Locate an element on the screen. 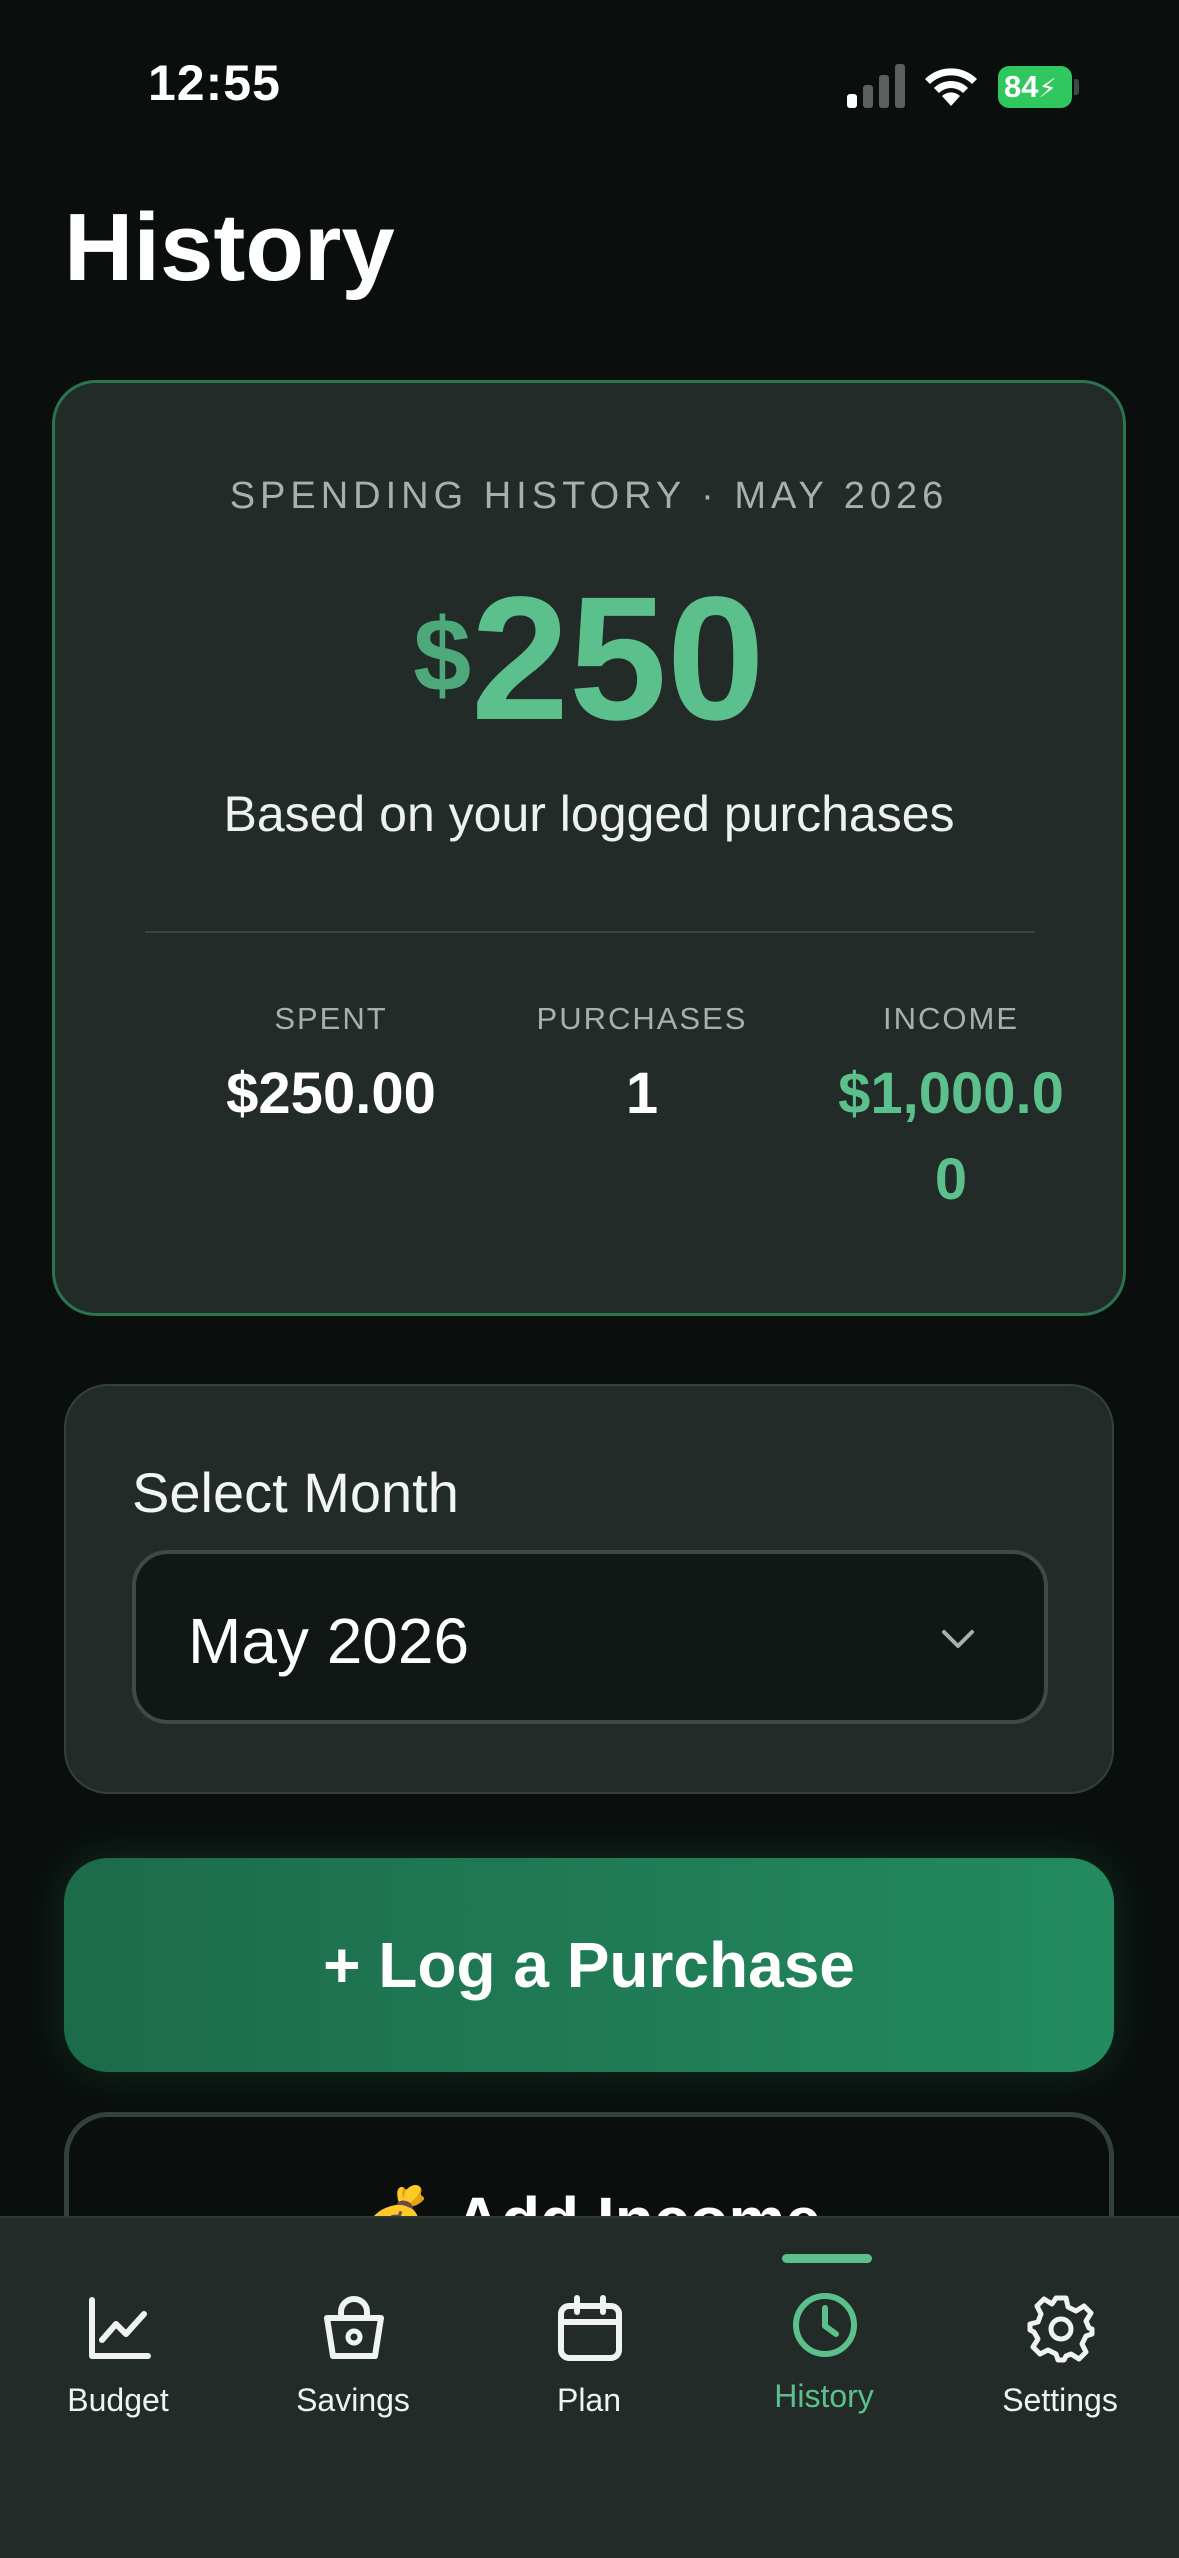 This screenshot has height=2558, width=1179. calendar-icon is located at coordinates (590, 2328).